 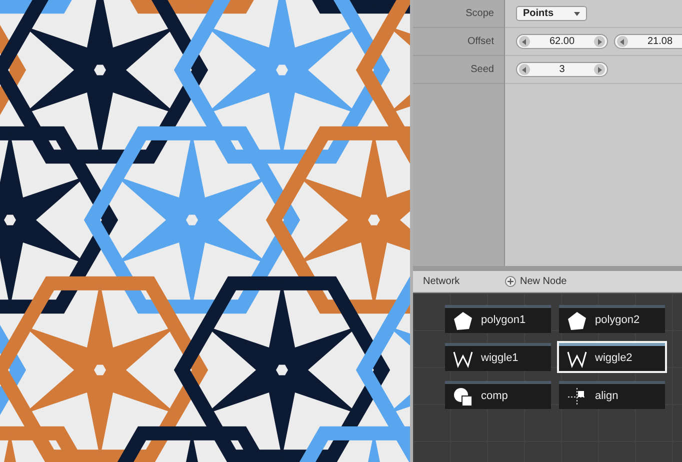 I want to click on scope-dropdown: Points, so click(x=551, y=13).